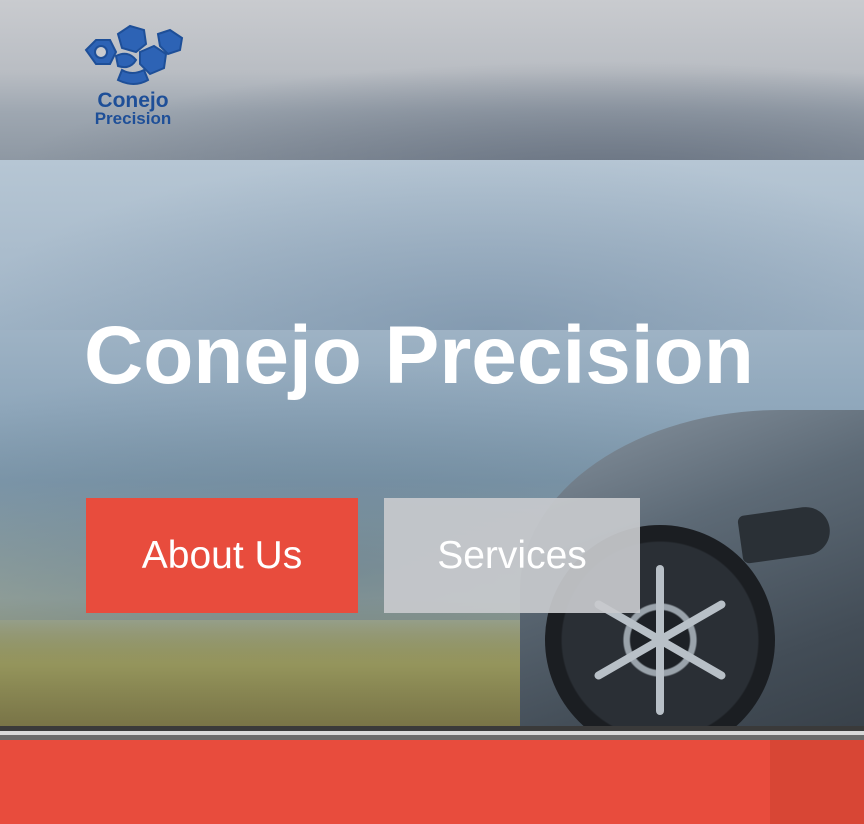 This screenshot has height=824, width=864. I want to click on logo-wordmark: Conejo Precision, so click(133, 108).